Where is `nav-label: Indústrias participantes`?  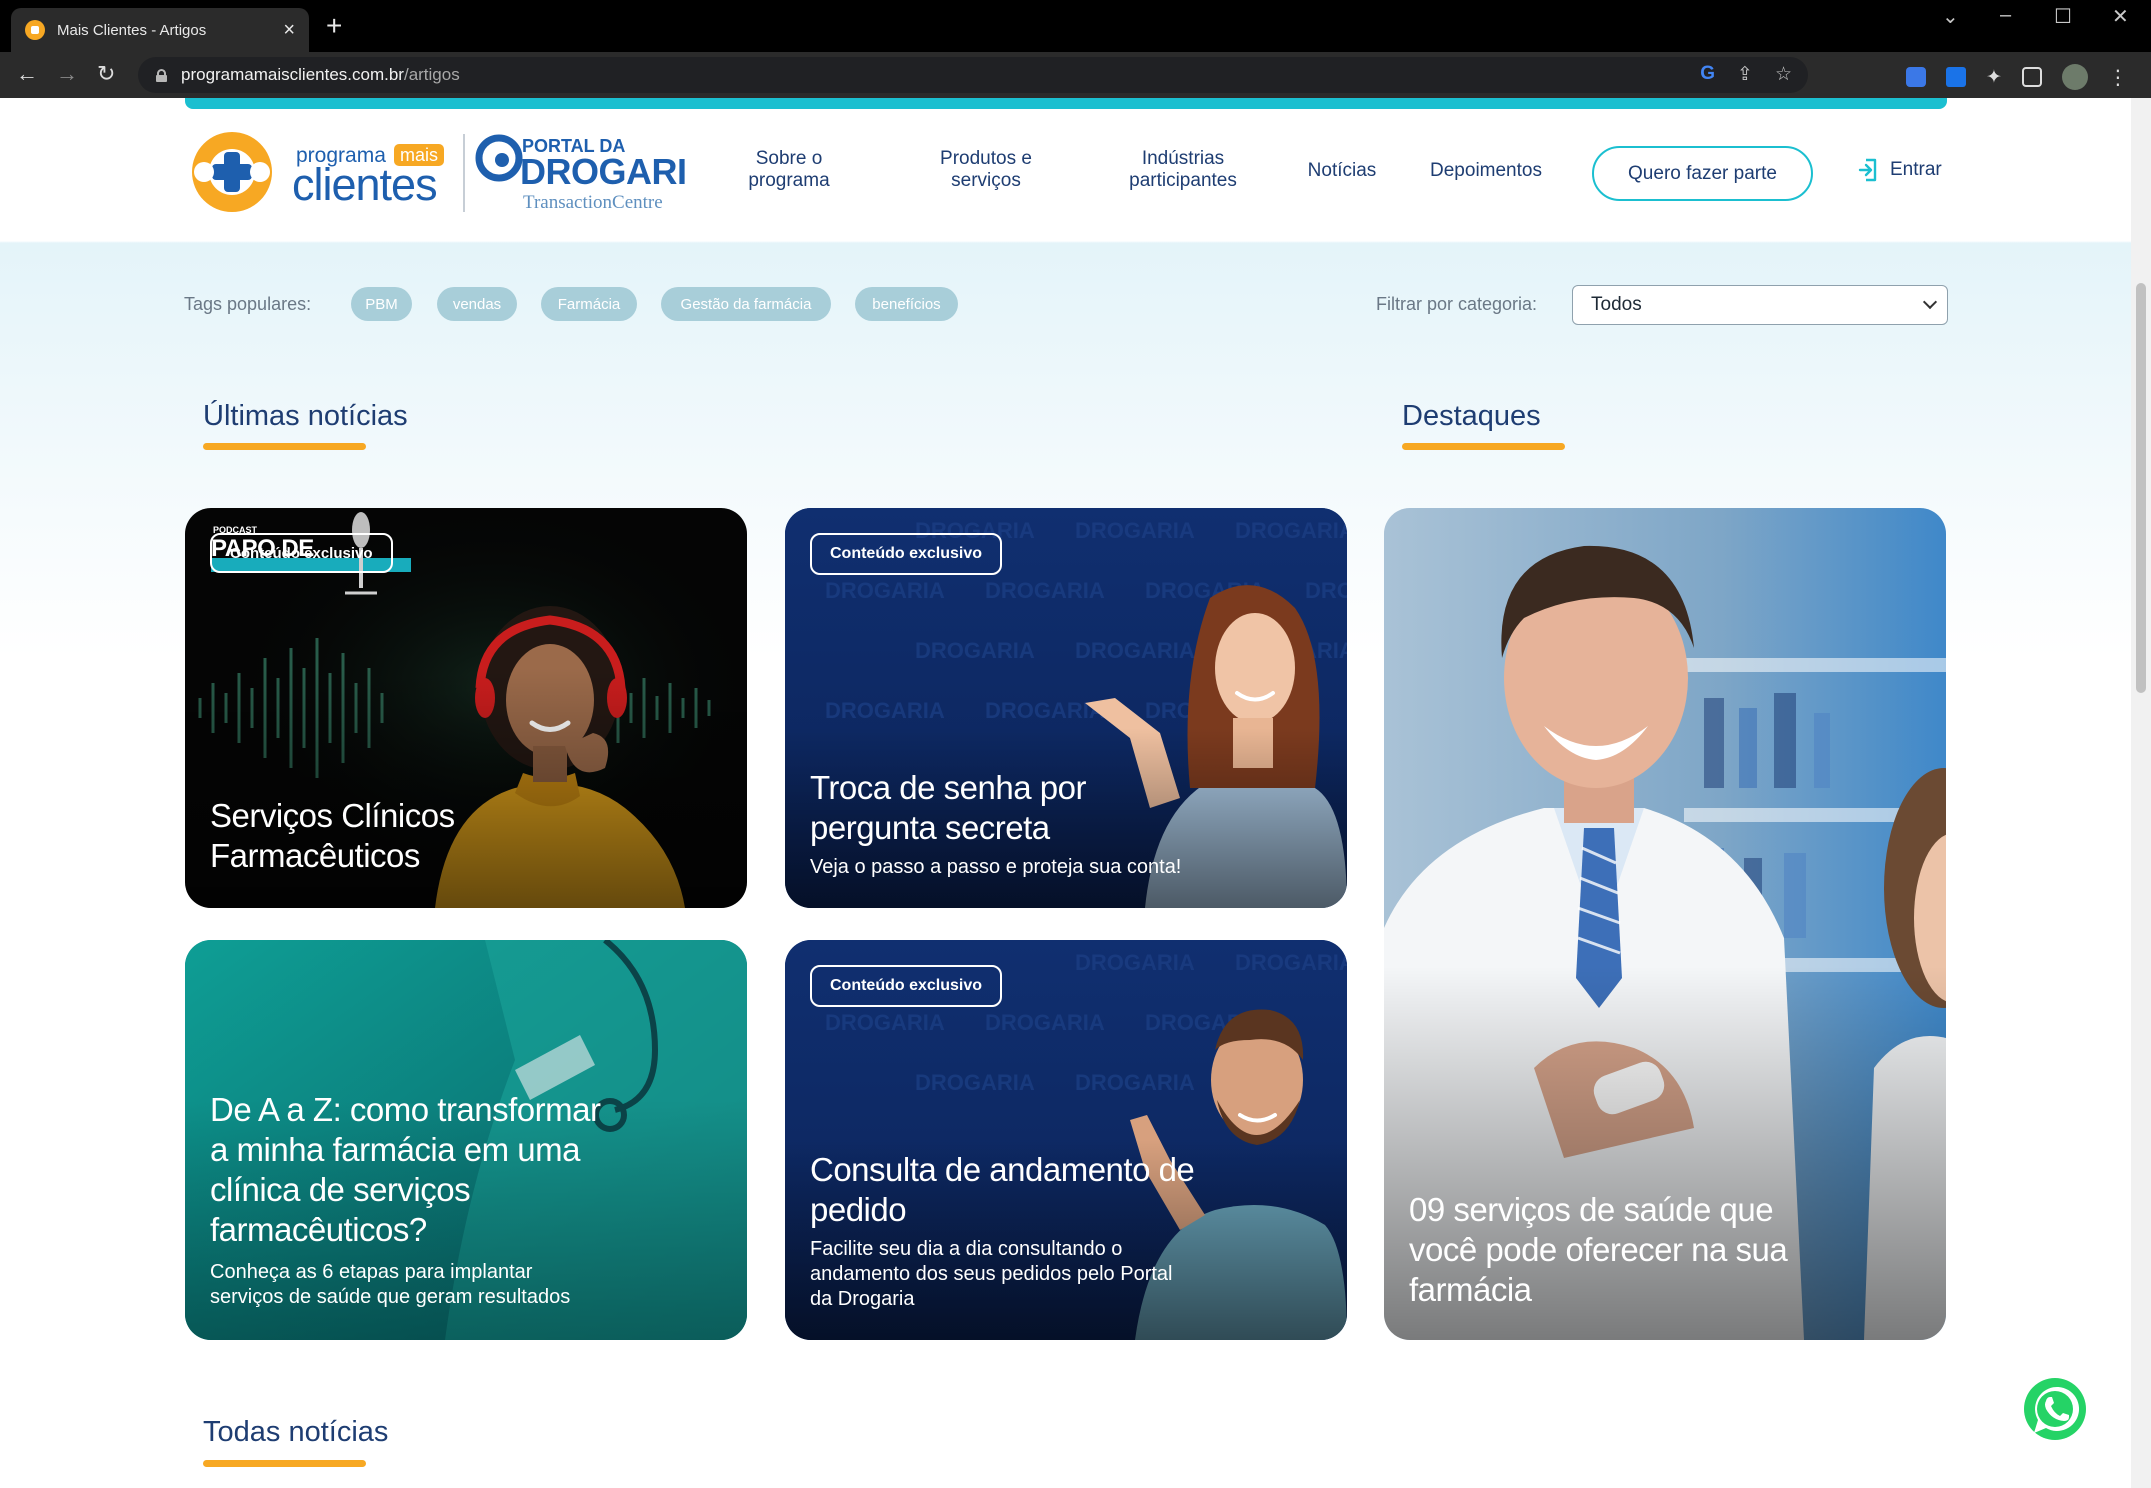
nav-label: Indústrias participantes is located at coordinates (1183, 169).